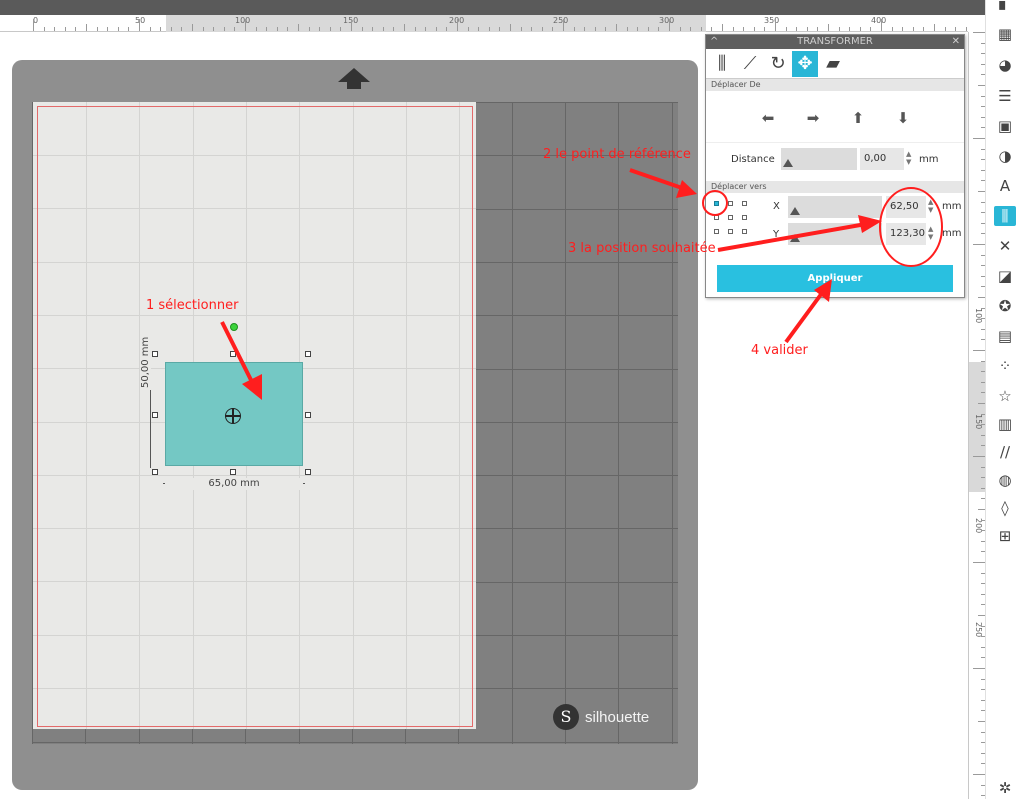  Describe the element at coordinates (1005, 396) in the screenshot. I see `favorites-icon: ☆` at that location.